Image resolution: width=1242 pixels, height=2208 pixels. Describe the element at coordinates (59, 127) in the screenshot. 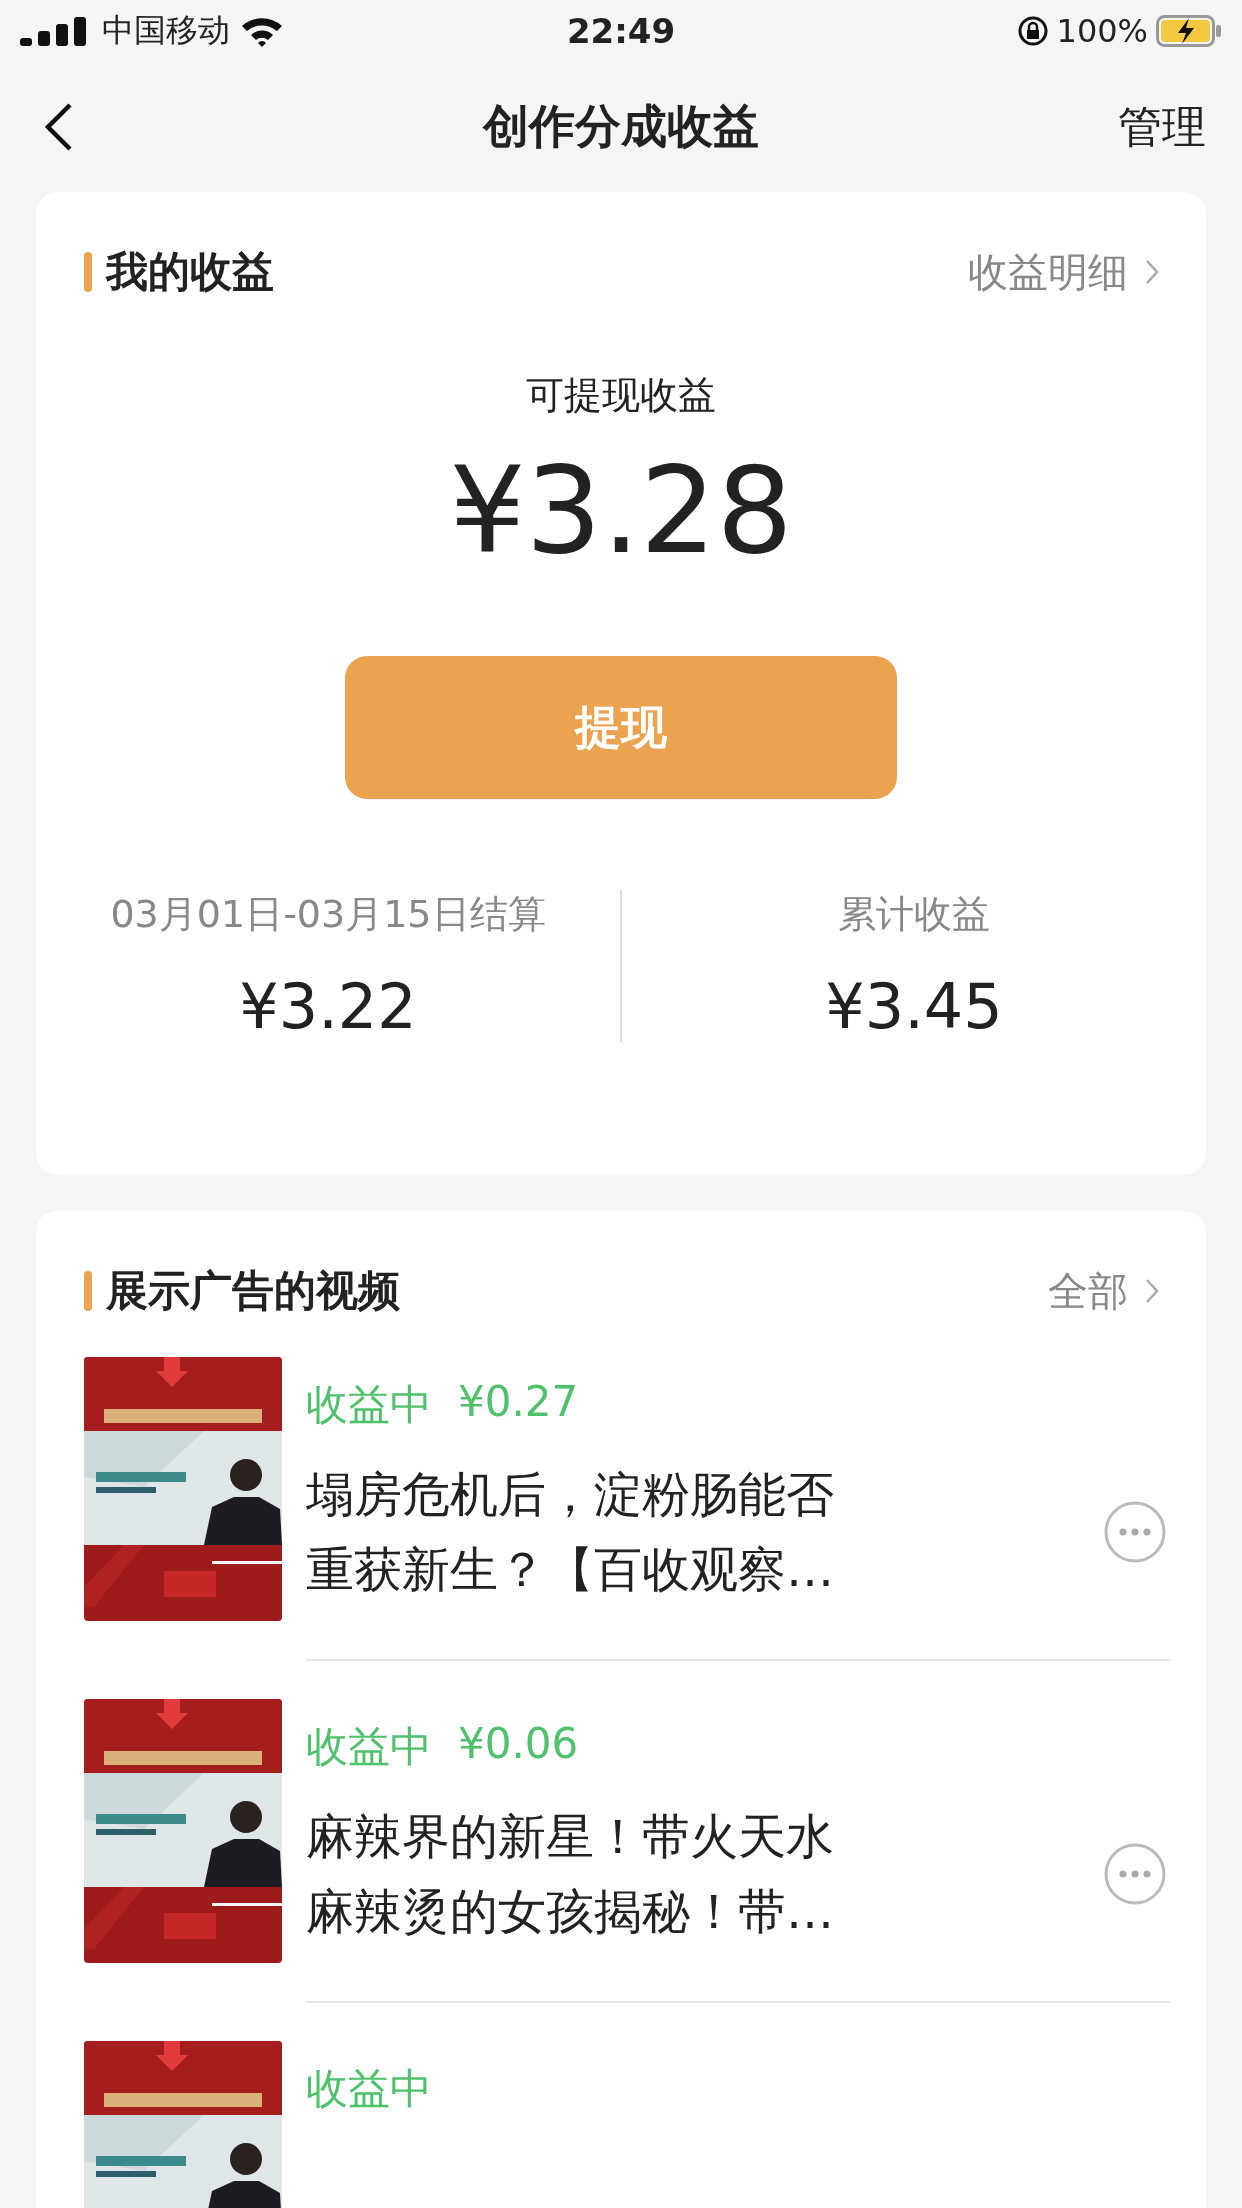

I see `back-icon` at that location.